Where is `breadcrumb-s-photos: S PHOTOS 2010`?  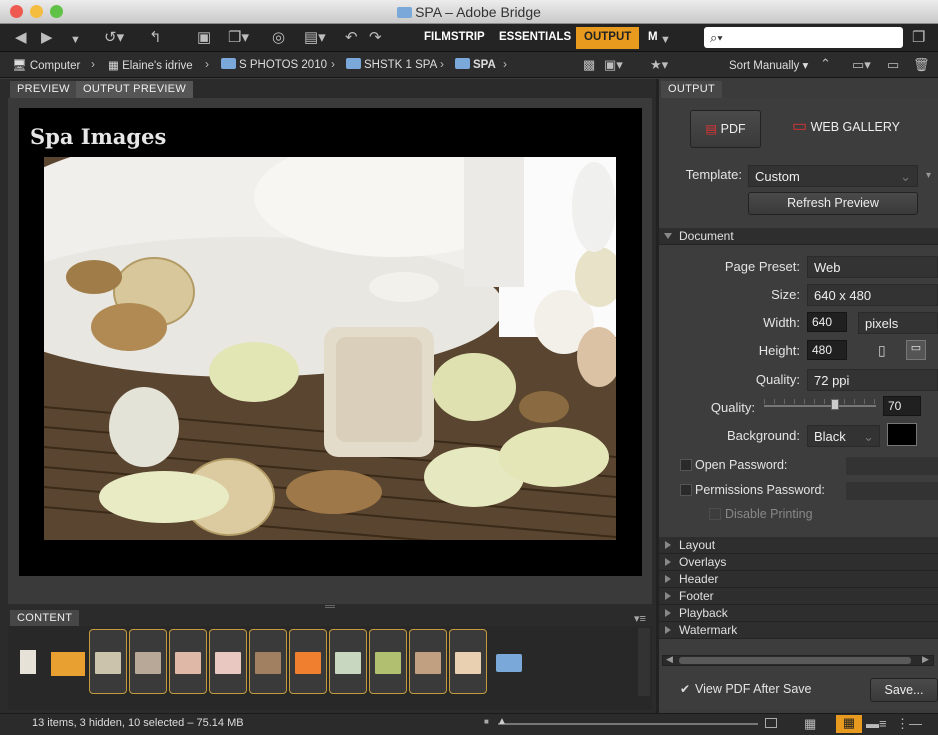 breadcrumb-s-photos: S PHOTOS 2010 is located at coordinates (274, 64).